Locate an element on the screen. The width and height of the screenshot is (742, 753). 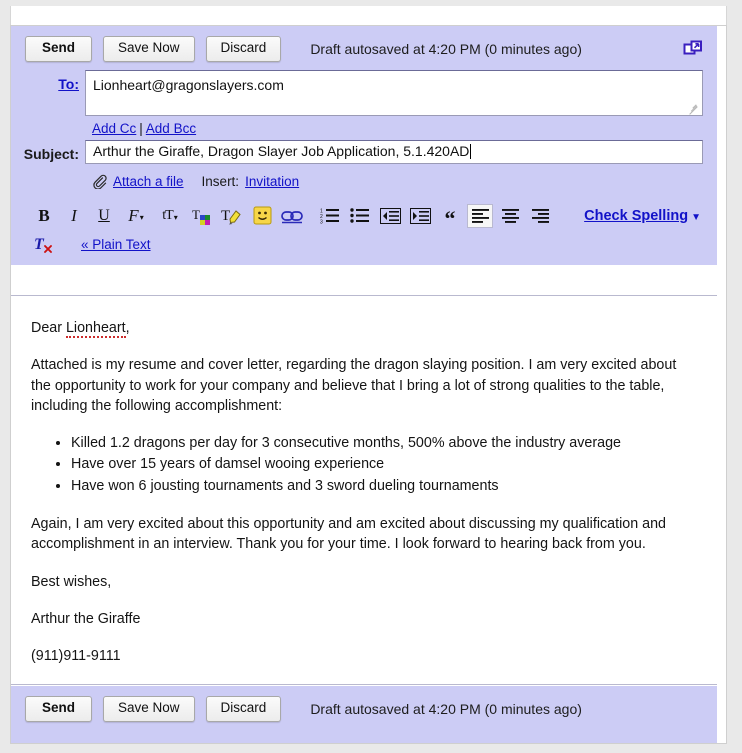
insert-label: Insert: is located at coordinates (220, 181).